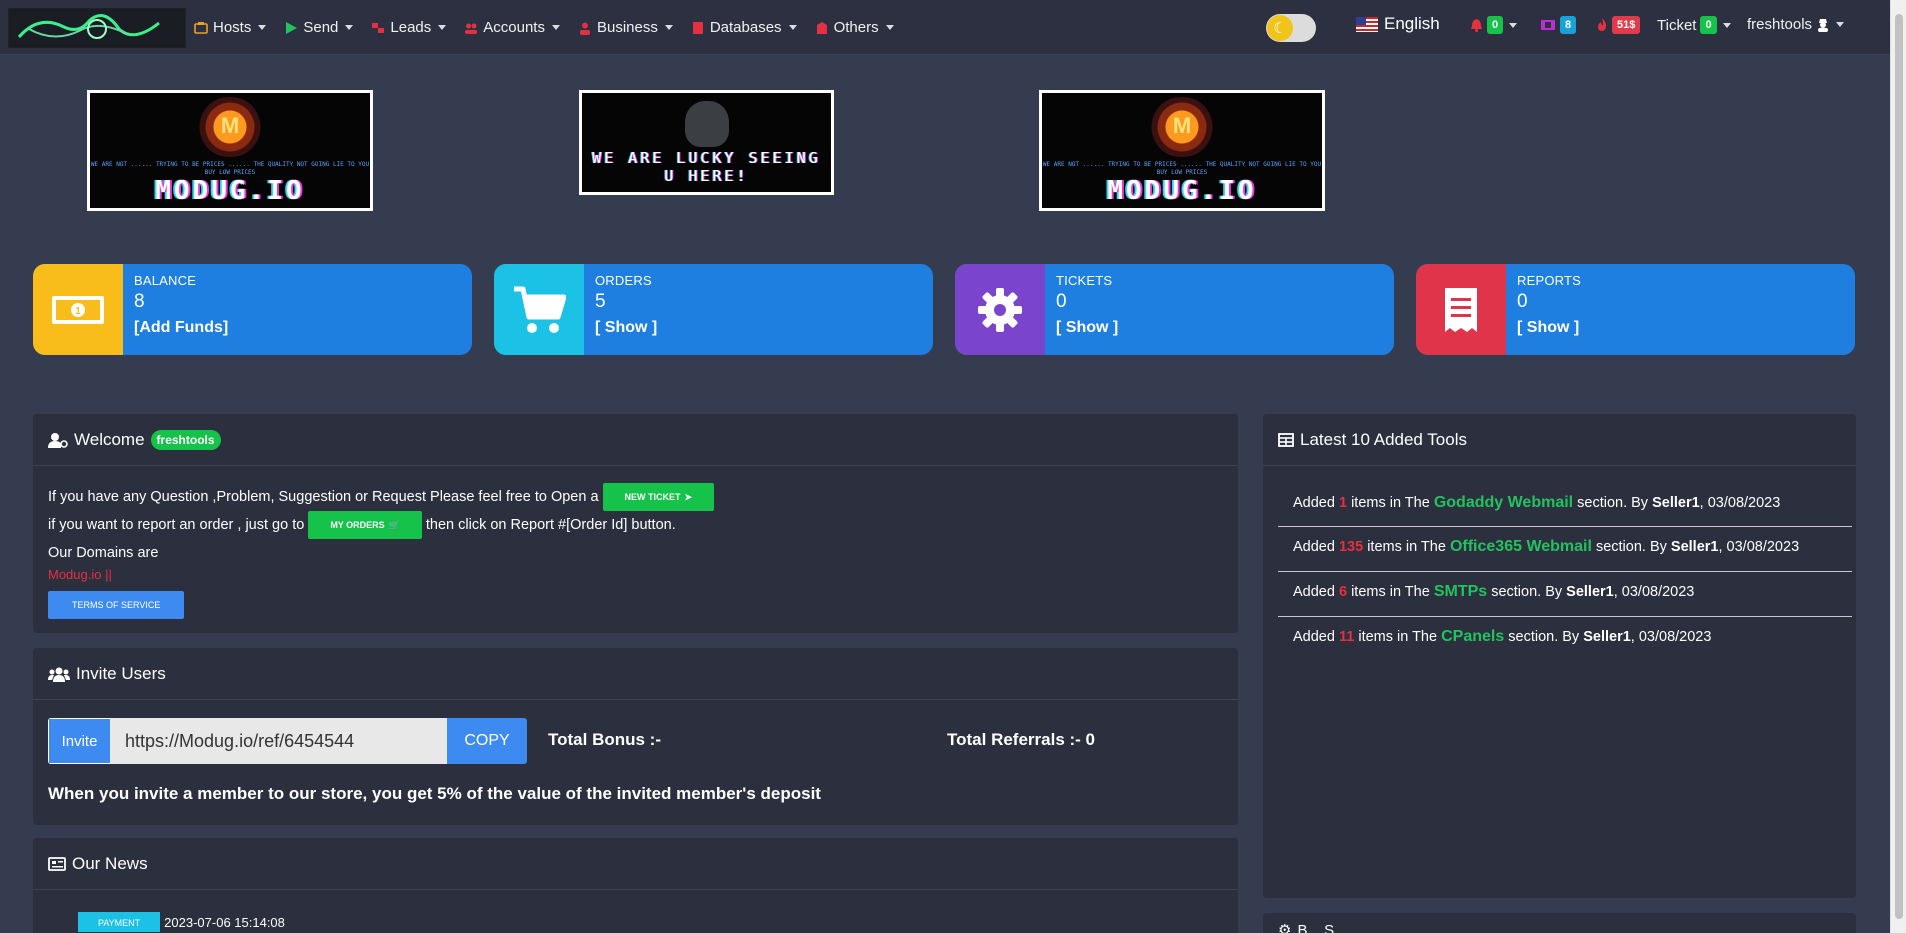 The image size is (1906, 933). What do you see at coordinates (1708, 25) in the screenshot?
I see `ticket-badge: 0` at bounding box center [1708, 25].